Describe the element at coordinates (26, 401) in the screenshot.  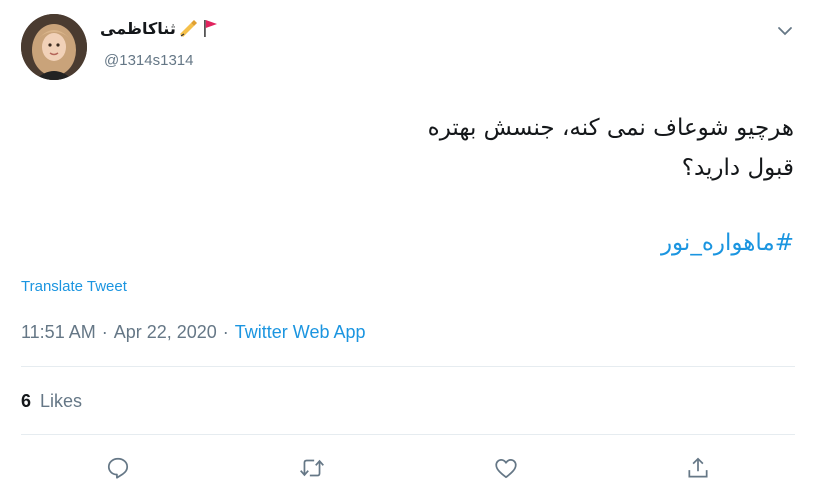
I see `likes-count: 6` at that location.